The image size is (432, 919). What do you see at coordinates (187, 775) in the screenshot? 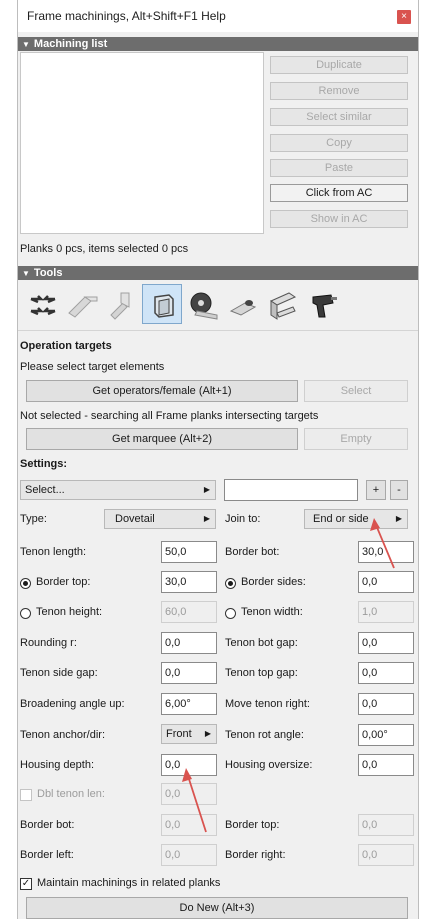
I see `annotation-arrowhead-housing-depth` at bounding box center [187, 775].